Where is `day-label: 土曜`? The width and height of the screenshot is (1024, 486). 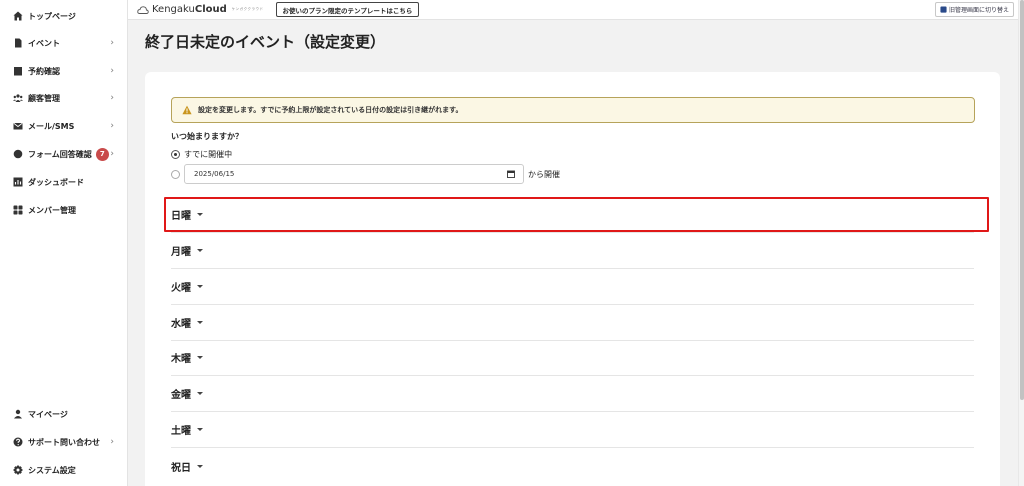
day-label: 土曜 is located at coordinates (181, 431).